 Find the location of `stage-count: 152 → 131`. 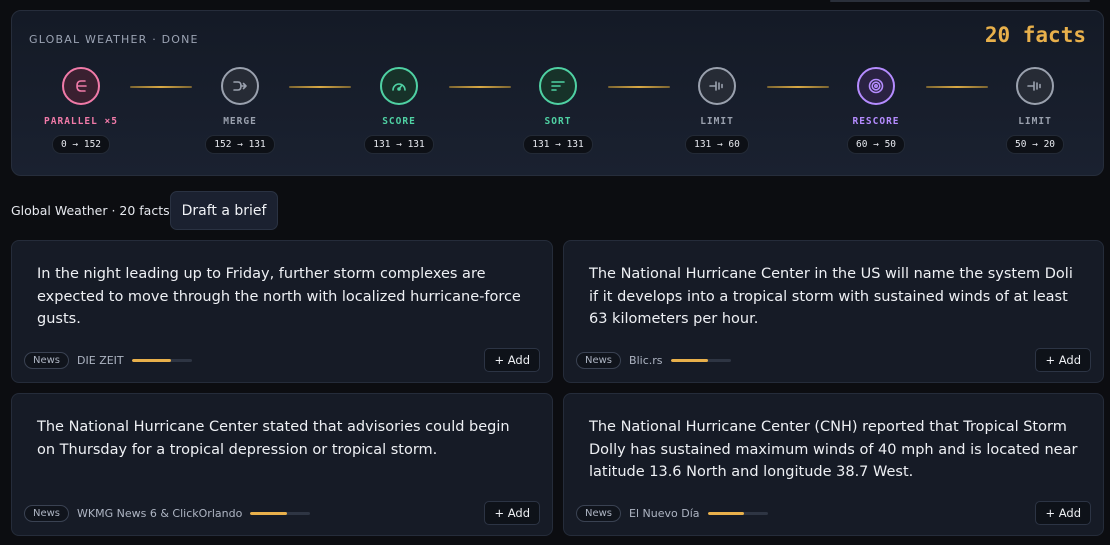

stage-count: 152 → 131 is located at coordinates (240, 144).